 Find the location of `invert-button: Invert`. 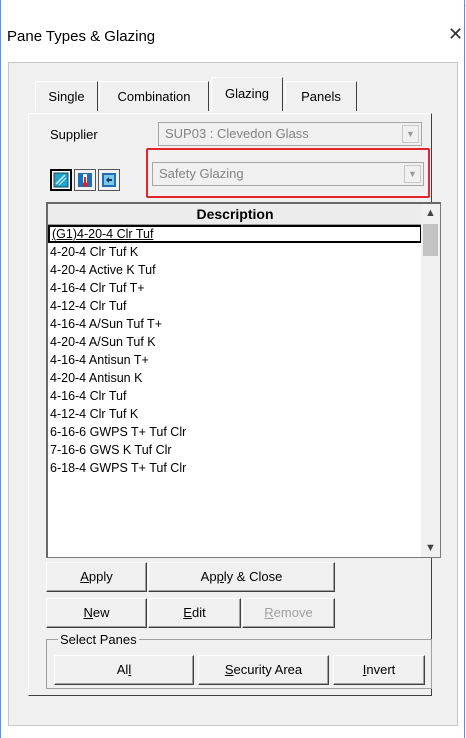

invert-button: Invert is located at coordinates (379, 670).